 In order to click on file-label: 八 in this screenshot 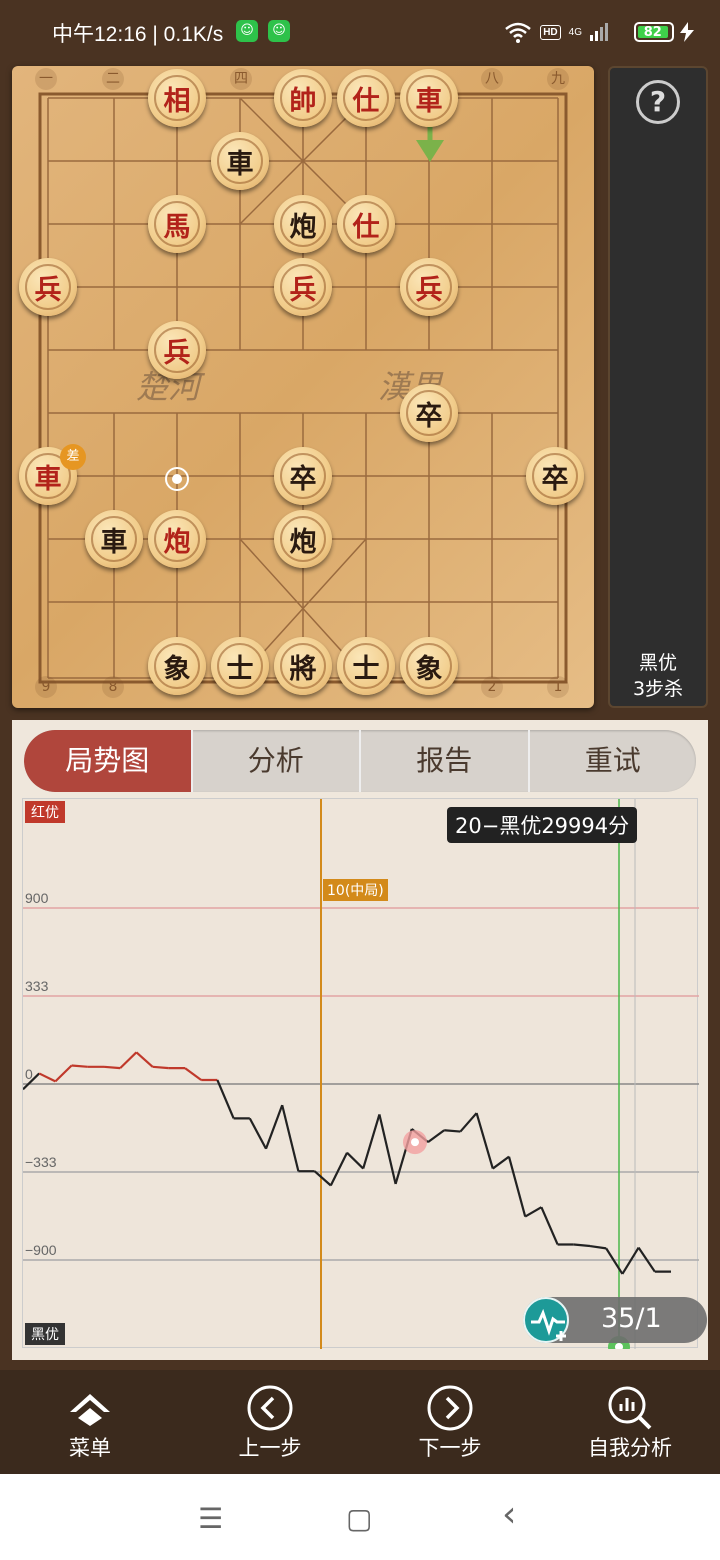, I will do `click(492, 79)`.